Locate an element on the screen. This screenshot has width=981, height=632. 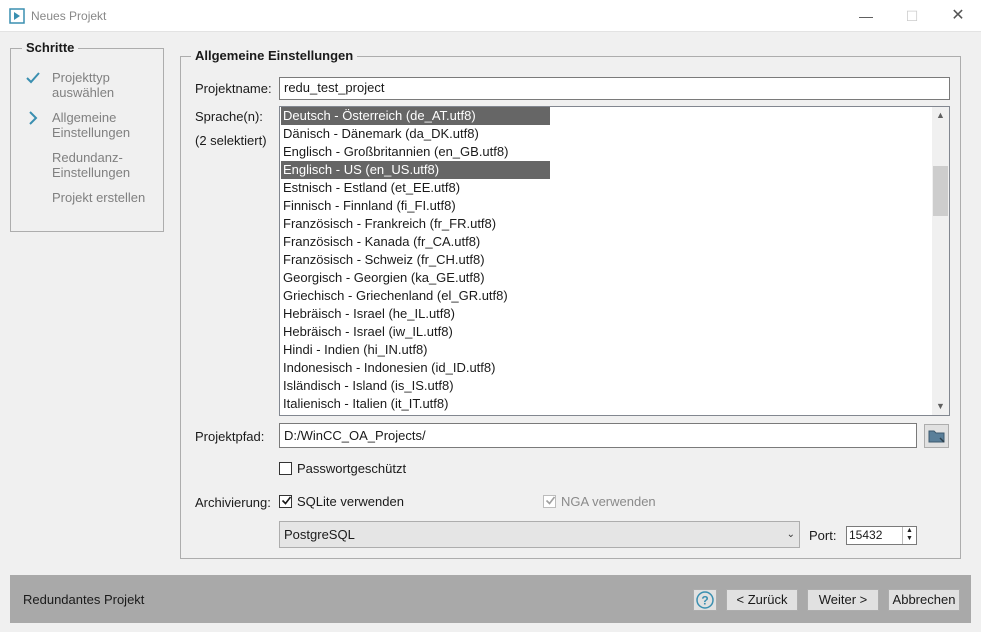
steps-title: Schritte is located at coordinates (50, 47).